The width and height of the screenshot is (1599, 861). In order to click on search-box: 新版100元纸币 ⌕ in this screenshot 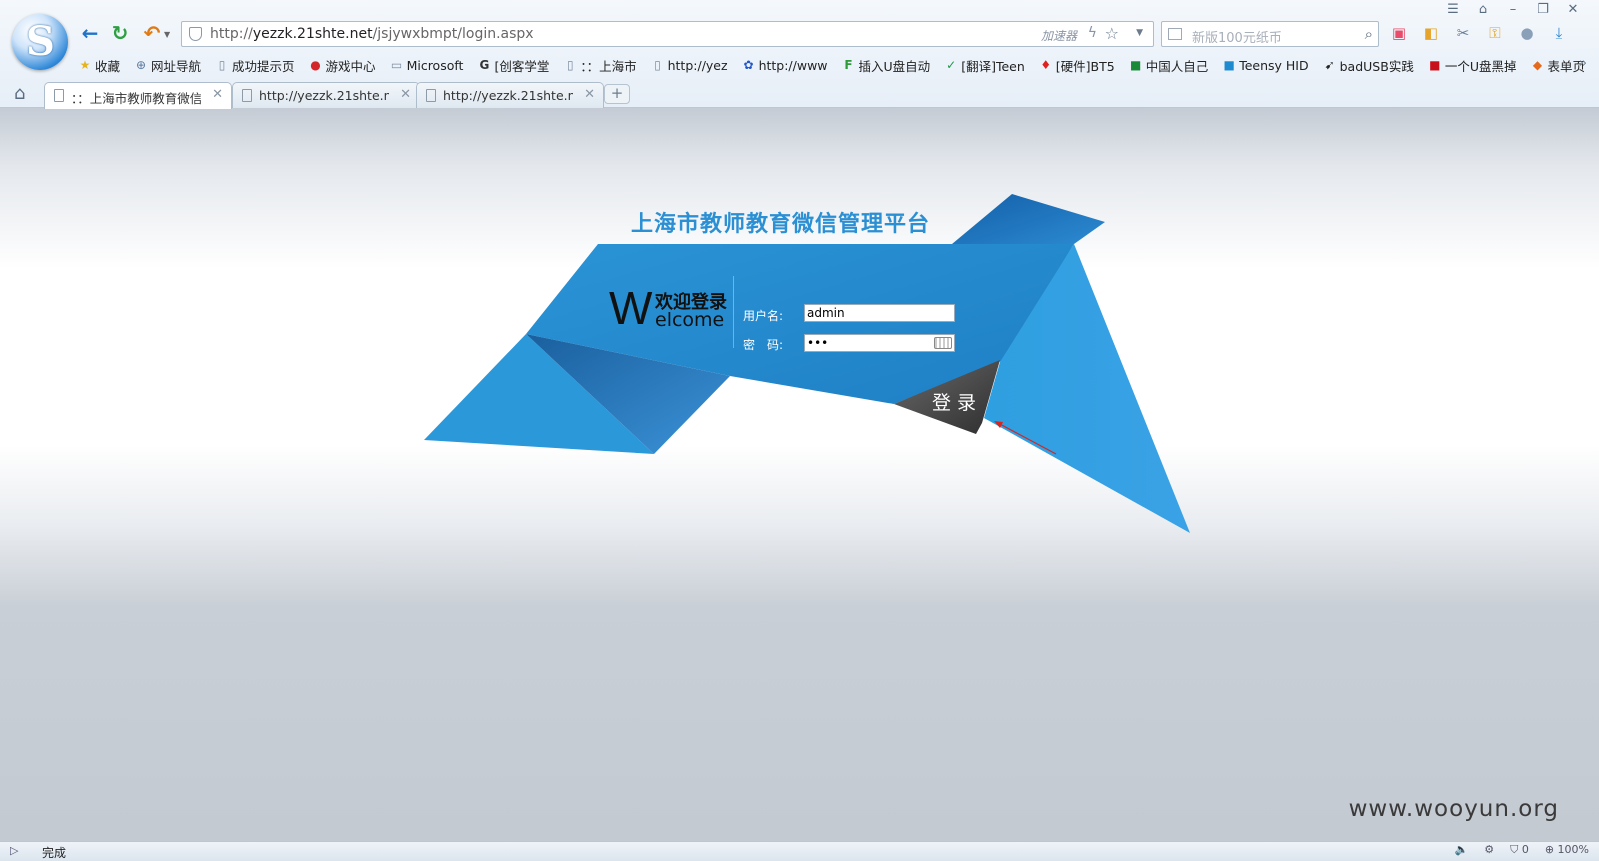, I will do `click(1270, 34)`.